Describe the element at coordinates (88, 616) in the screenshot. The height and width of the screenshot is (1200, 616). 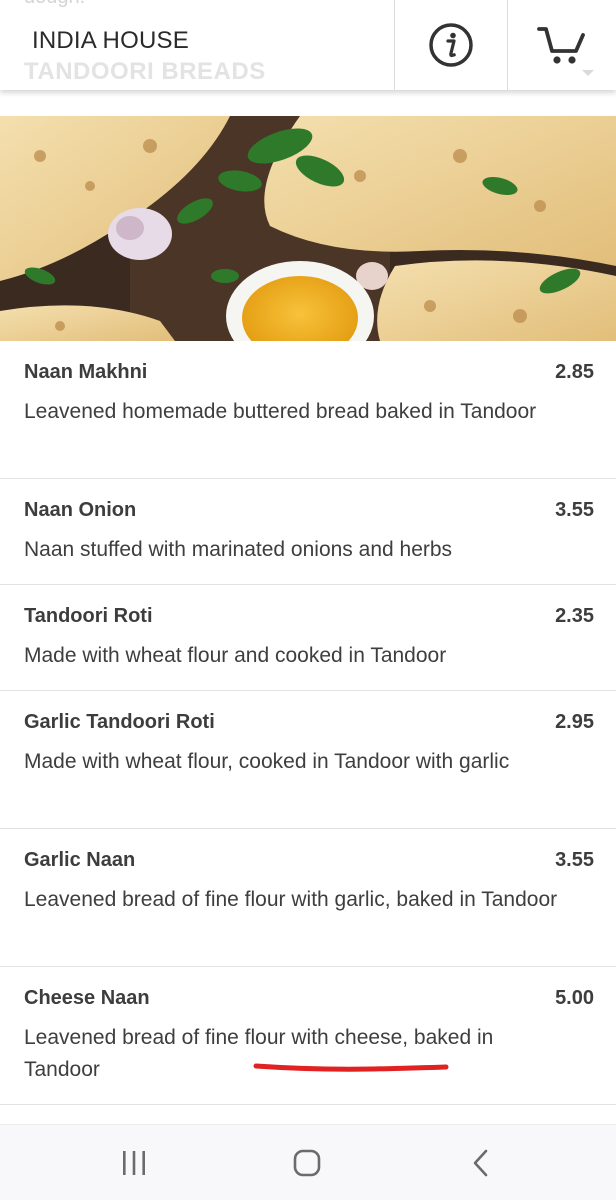
I see `menu-item-name: Tandoori Roti` at that location.